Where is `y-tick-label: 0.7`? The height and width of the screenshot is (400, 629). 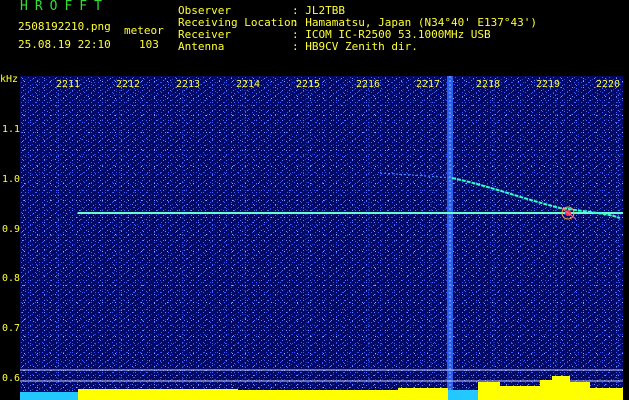 y-tick-label: 0.7 is located at coordinates (11, 328).